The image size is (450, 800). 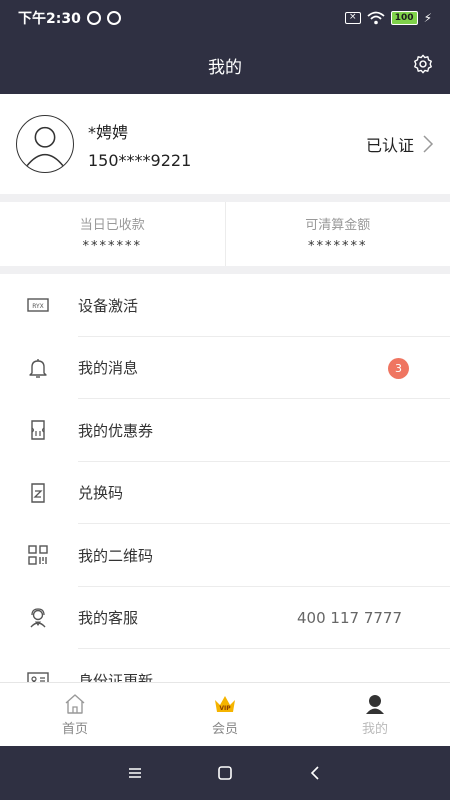 What do you see at coordinates (225, 430) in the screenshot?
I see `menu-item-coupons: 我的优惠券` at bounding box center [225, 430].